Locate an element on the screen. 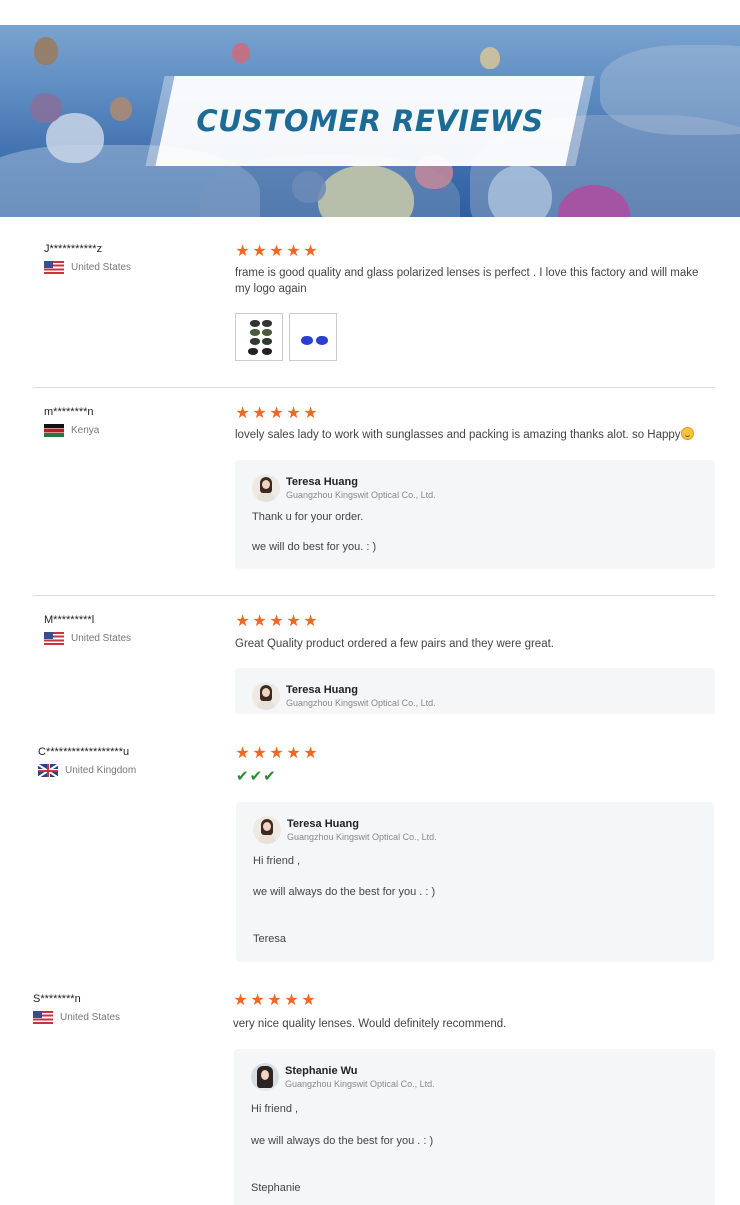  reply-text: Teresa is located at coordinates (270, 939).